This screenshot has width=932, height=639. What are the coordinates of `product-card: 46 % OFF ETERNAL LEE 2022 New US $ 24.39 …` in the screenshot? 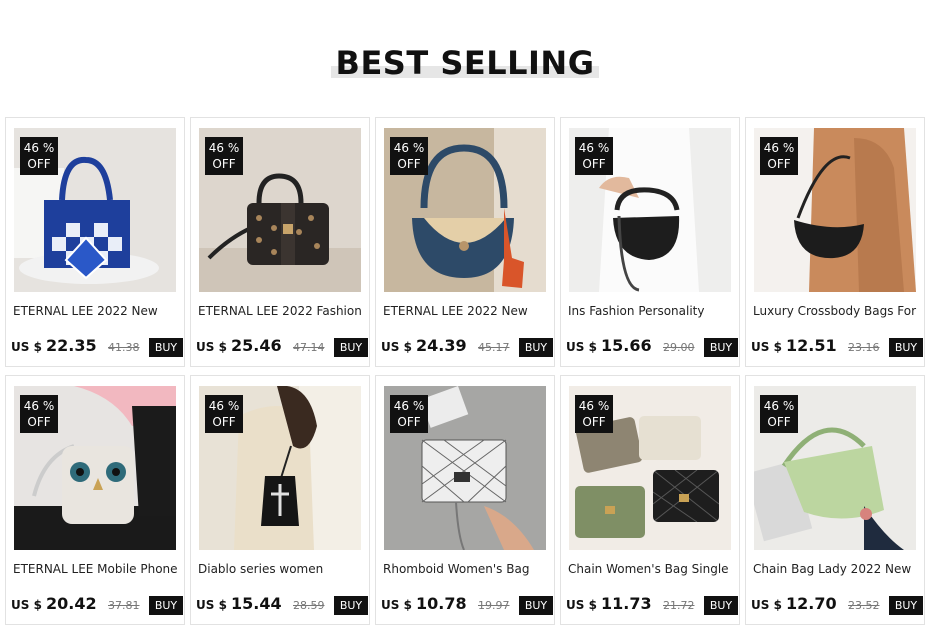 It's located at (465, 242).